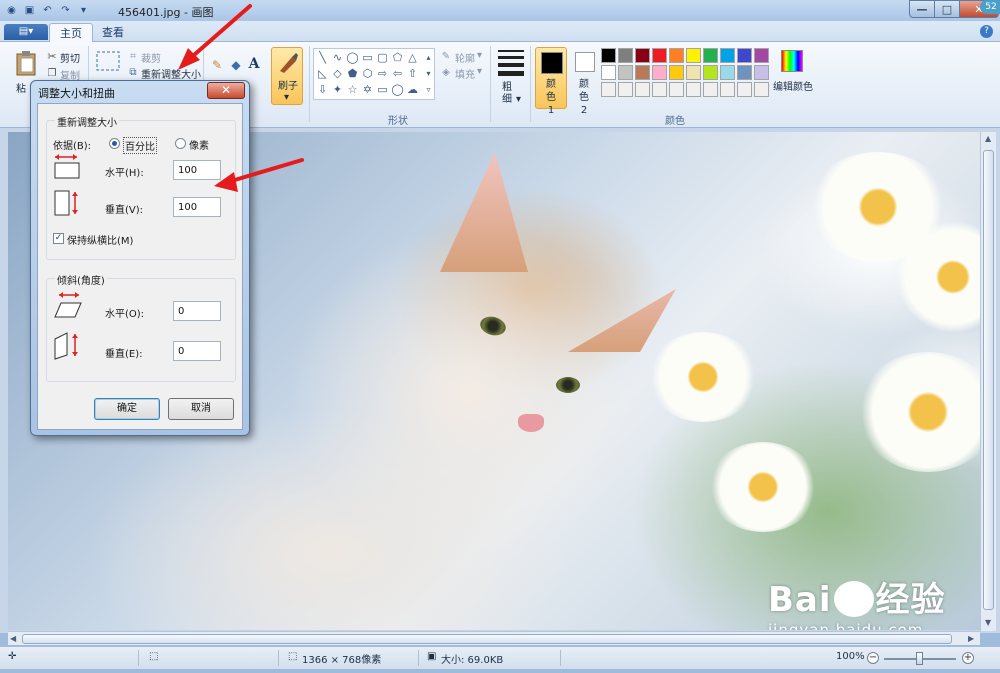 The width and height of the screenshot is (1000, 673). Describe the element at coordinates (133, 72) in the screenshot. I see `resize-icon: ⧉` at that location.